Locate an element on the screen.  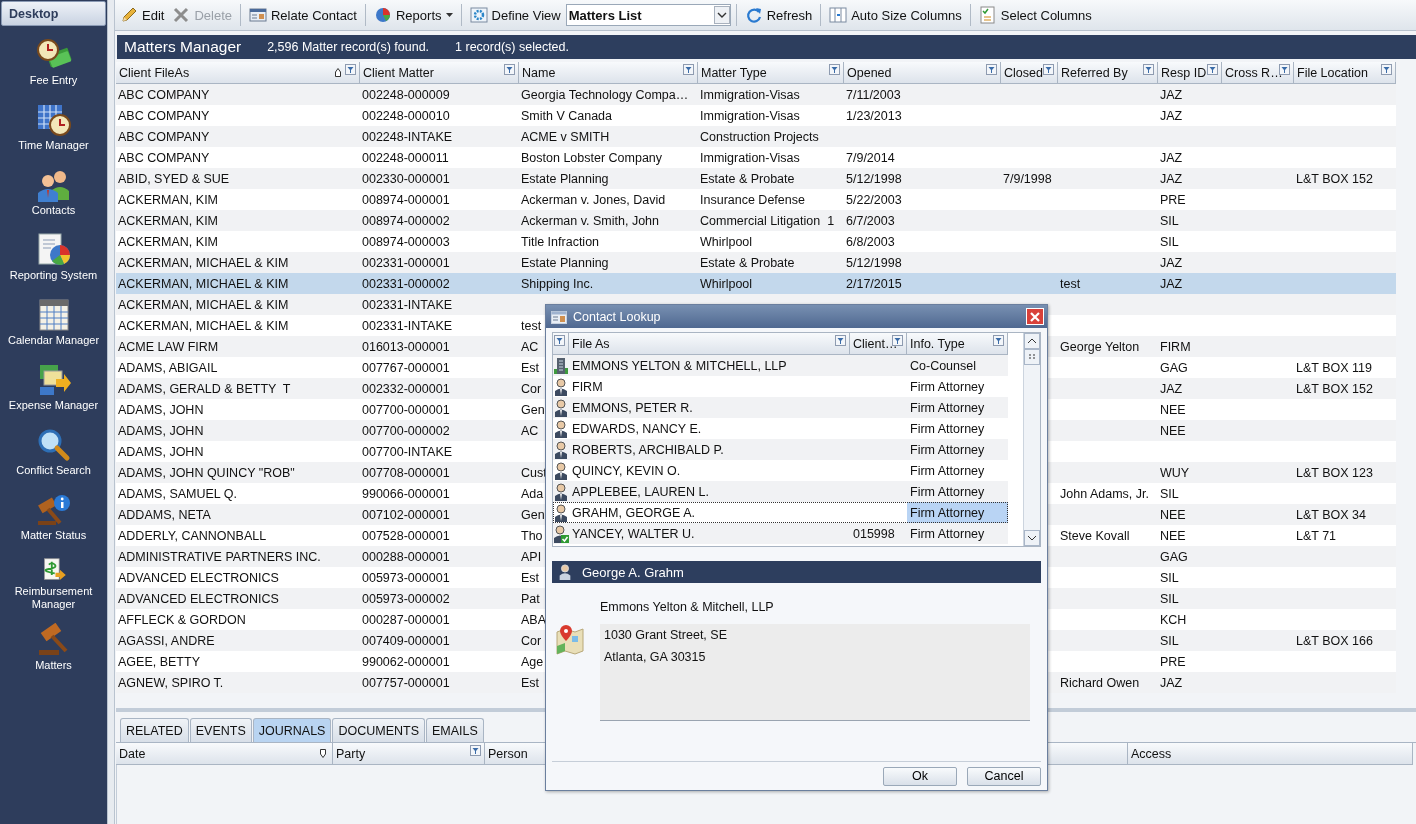
table-cell: Ada is located at coordinates (532, 493).